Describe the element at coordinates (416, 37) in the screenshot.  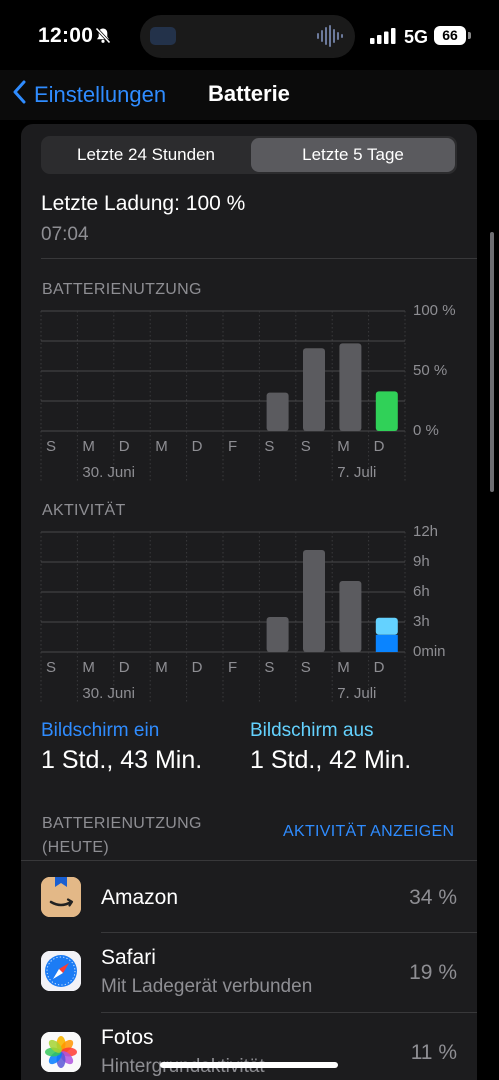
I see `network-type: 5G` at that location.